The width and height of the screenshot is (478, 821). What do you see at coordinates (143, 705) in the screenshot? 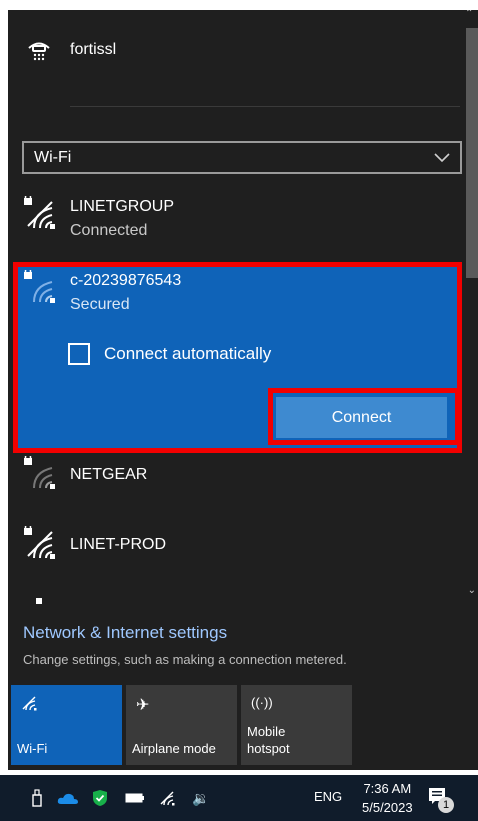
I see `airplane-icon: ✈` at bounding box center [143, 705].